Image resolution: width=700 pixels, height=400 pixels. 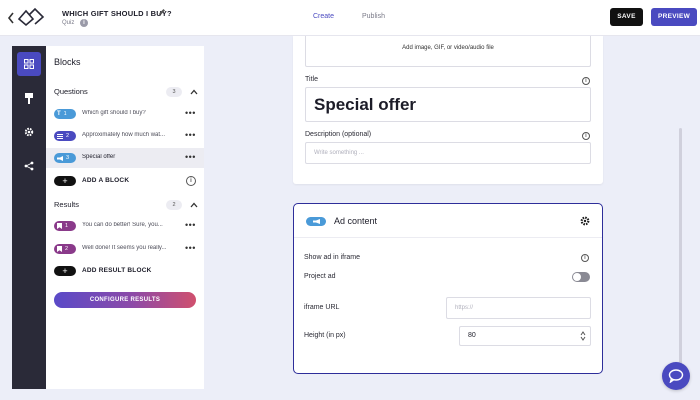 I want to click on question-3-menu-icon: •••, so click(x=190, y=157).